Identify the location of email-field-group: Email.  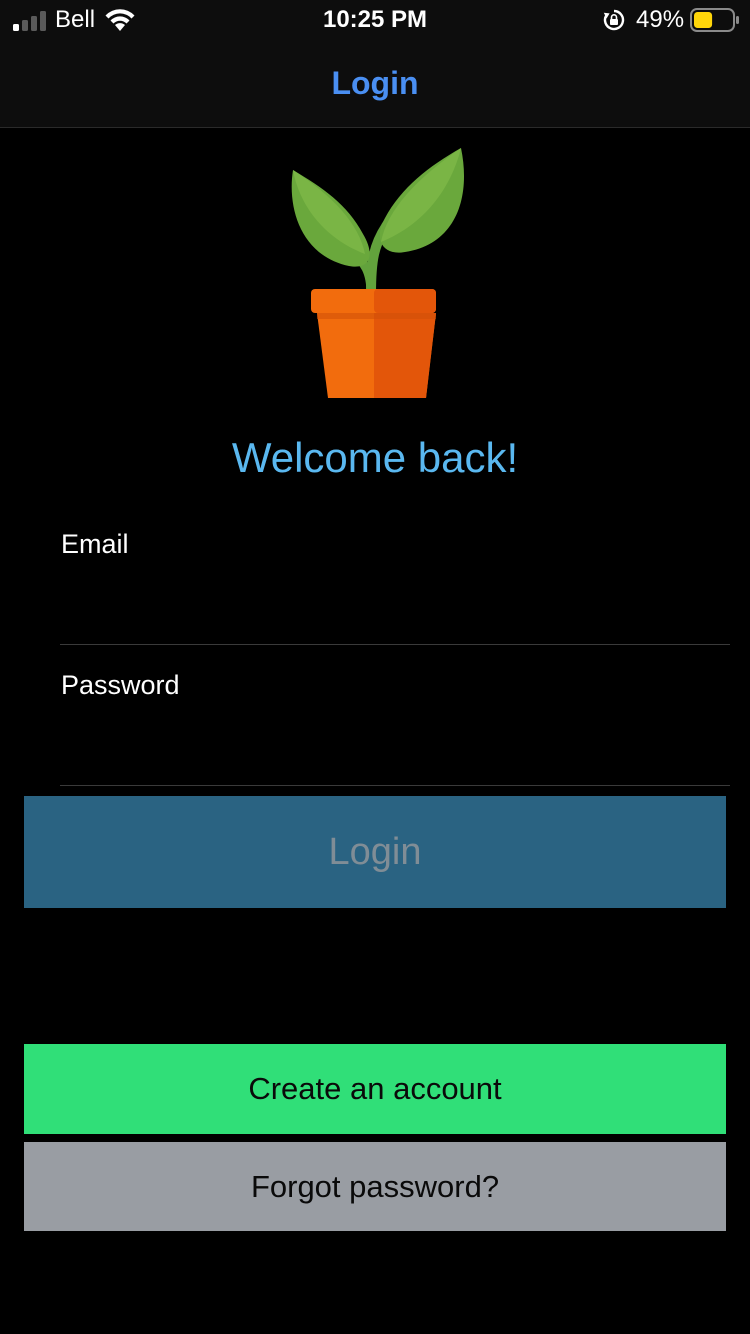
(395, 587).